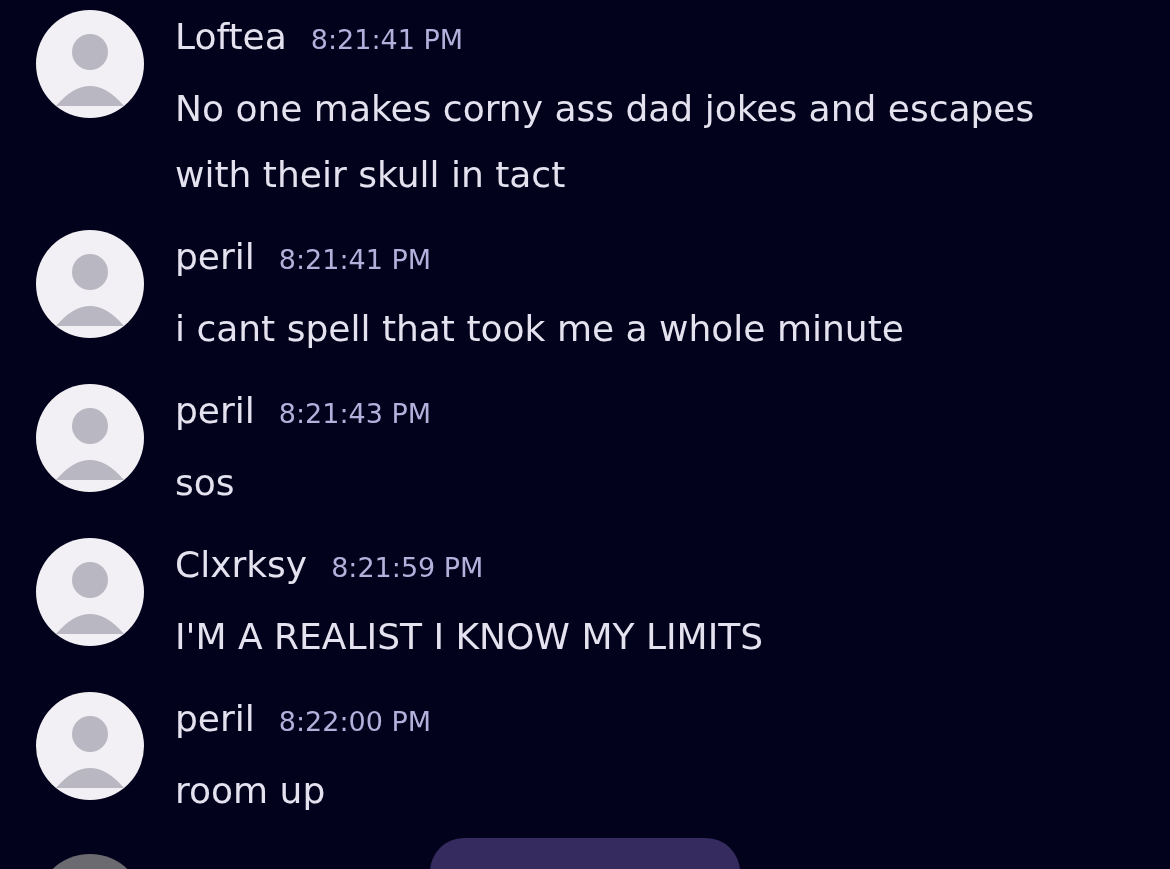  Describe the element at coordinates (251, 791) in the screenshot. I see `message-text: room up` at that location.